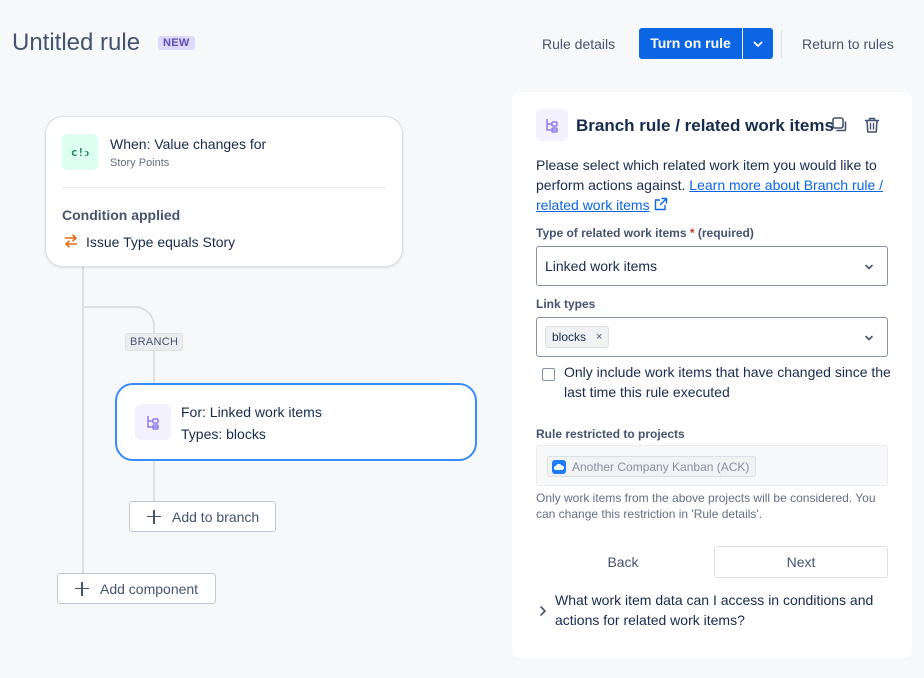  What do you see at coordinates (548, 374) in the screenshot?
I see `changed-since-checkbox` at bounding box center [548, 374].